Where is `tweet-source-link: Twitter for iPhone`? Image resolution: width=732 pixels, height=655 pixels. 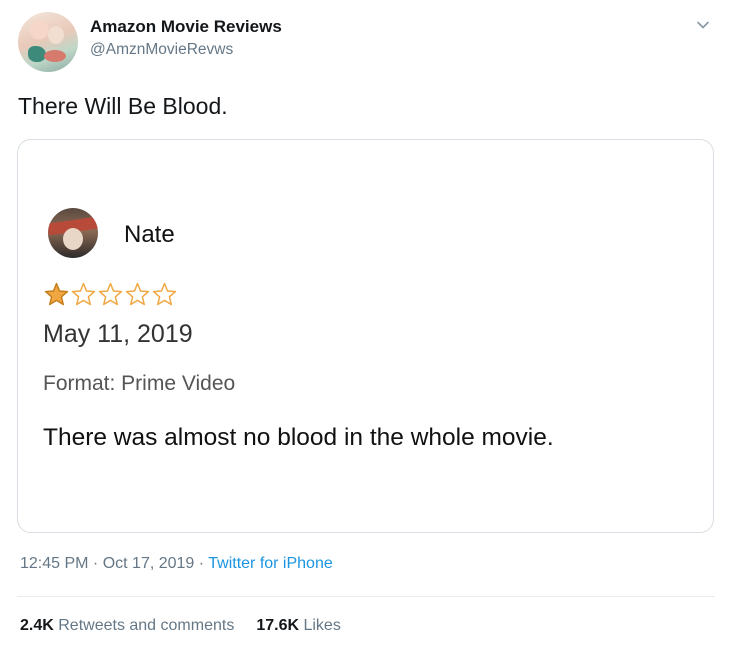
tweet-source-link: Twitter for iPhone is located at coordinates (270, 563).